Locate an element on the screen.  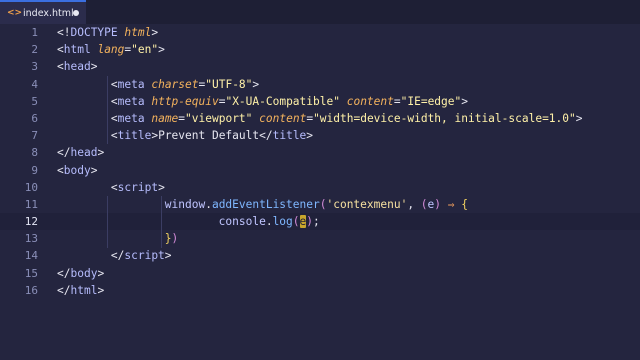
code-token: } is located at coordinates (168, 239).